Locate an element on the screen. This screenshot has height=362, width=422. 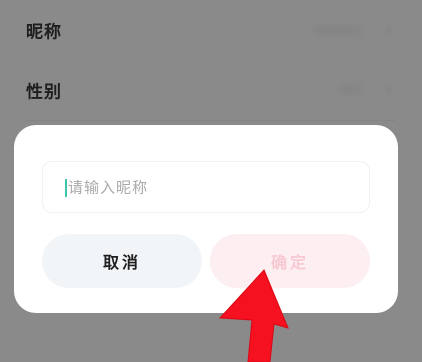
divider is located at coordinates (211, 120).